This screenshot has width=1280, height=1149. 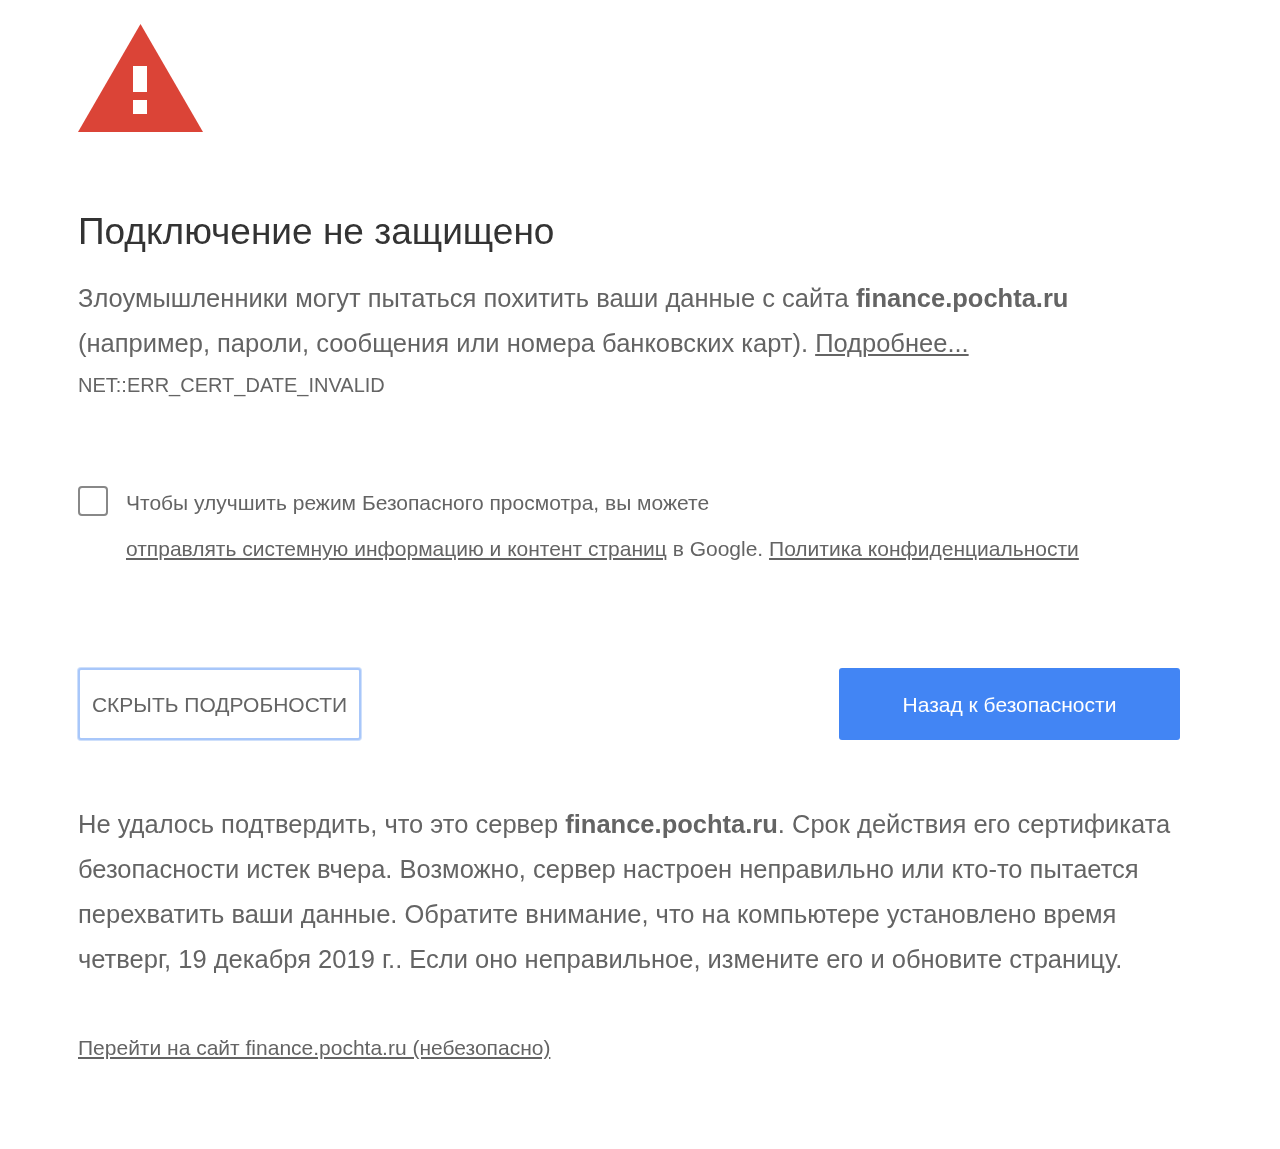 What do you see at coordinates (140, 78) in the screenshot?
I see `warning-icon` at bounding box center [140, 78].